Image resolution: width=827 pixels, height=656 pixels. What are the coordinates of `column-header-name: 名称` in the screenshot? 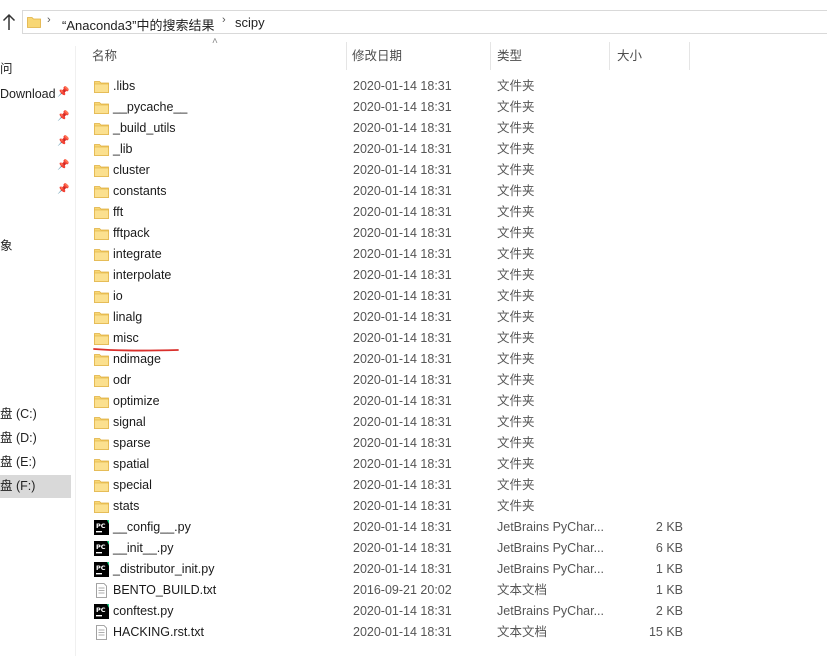 It's located at (104, 56).